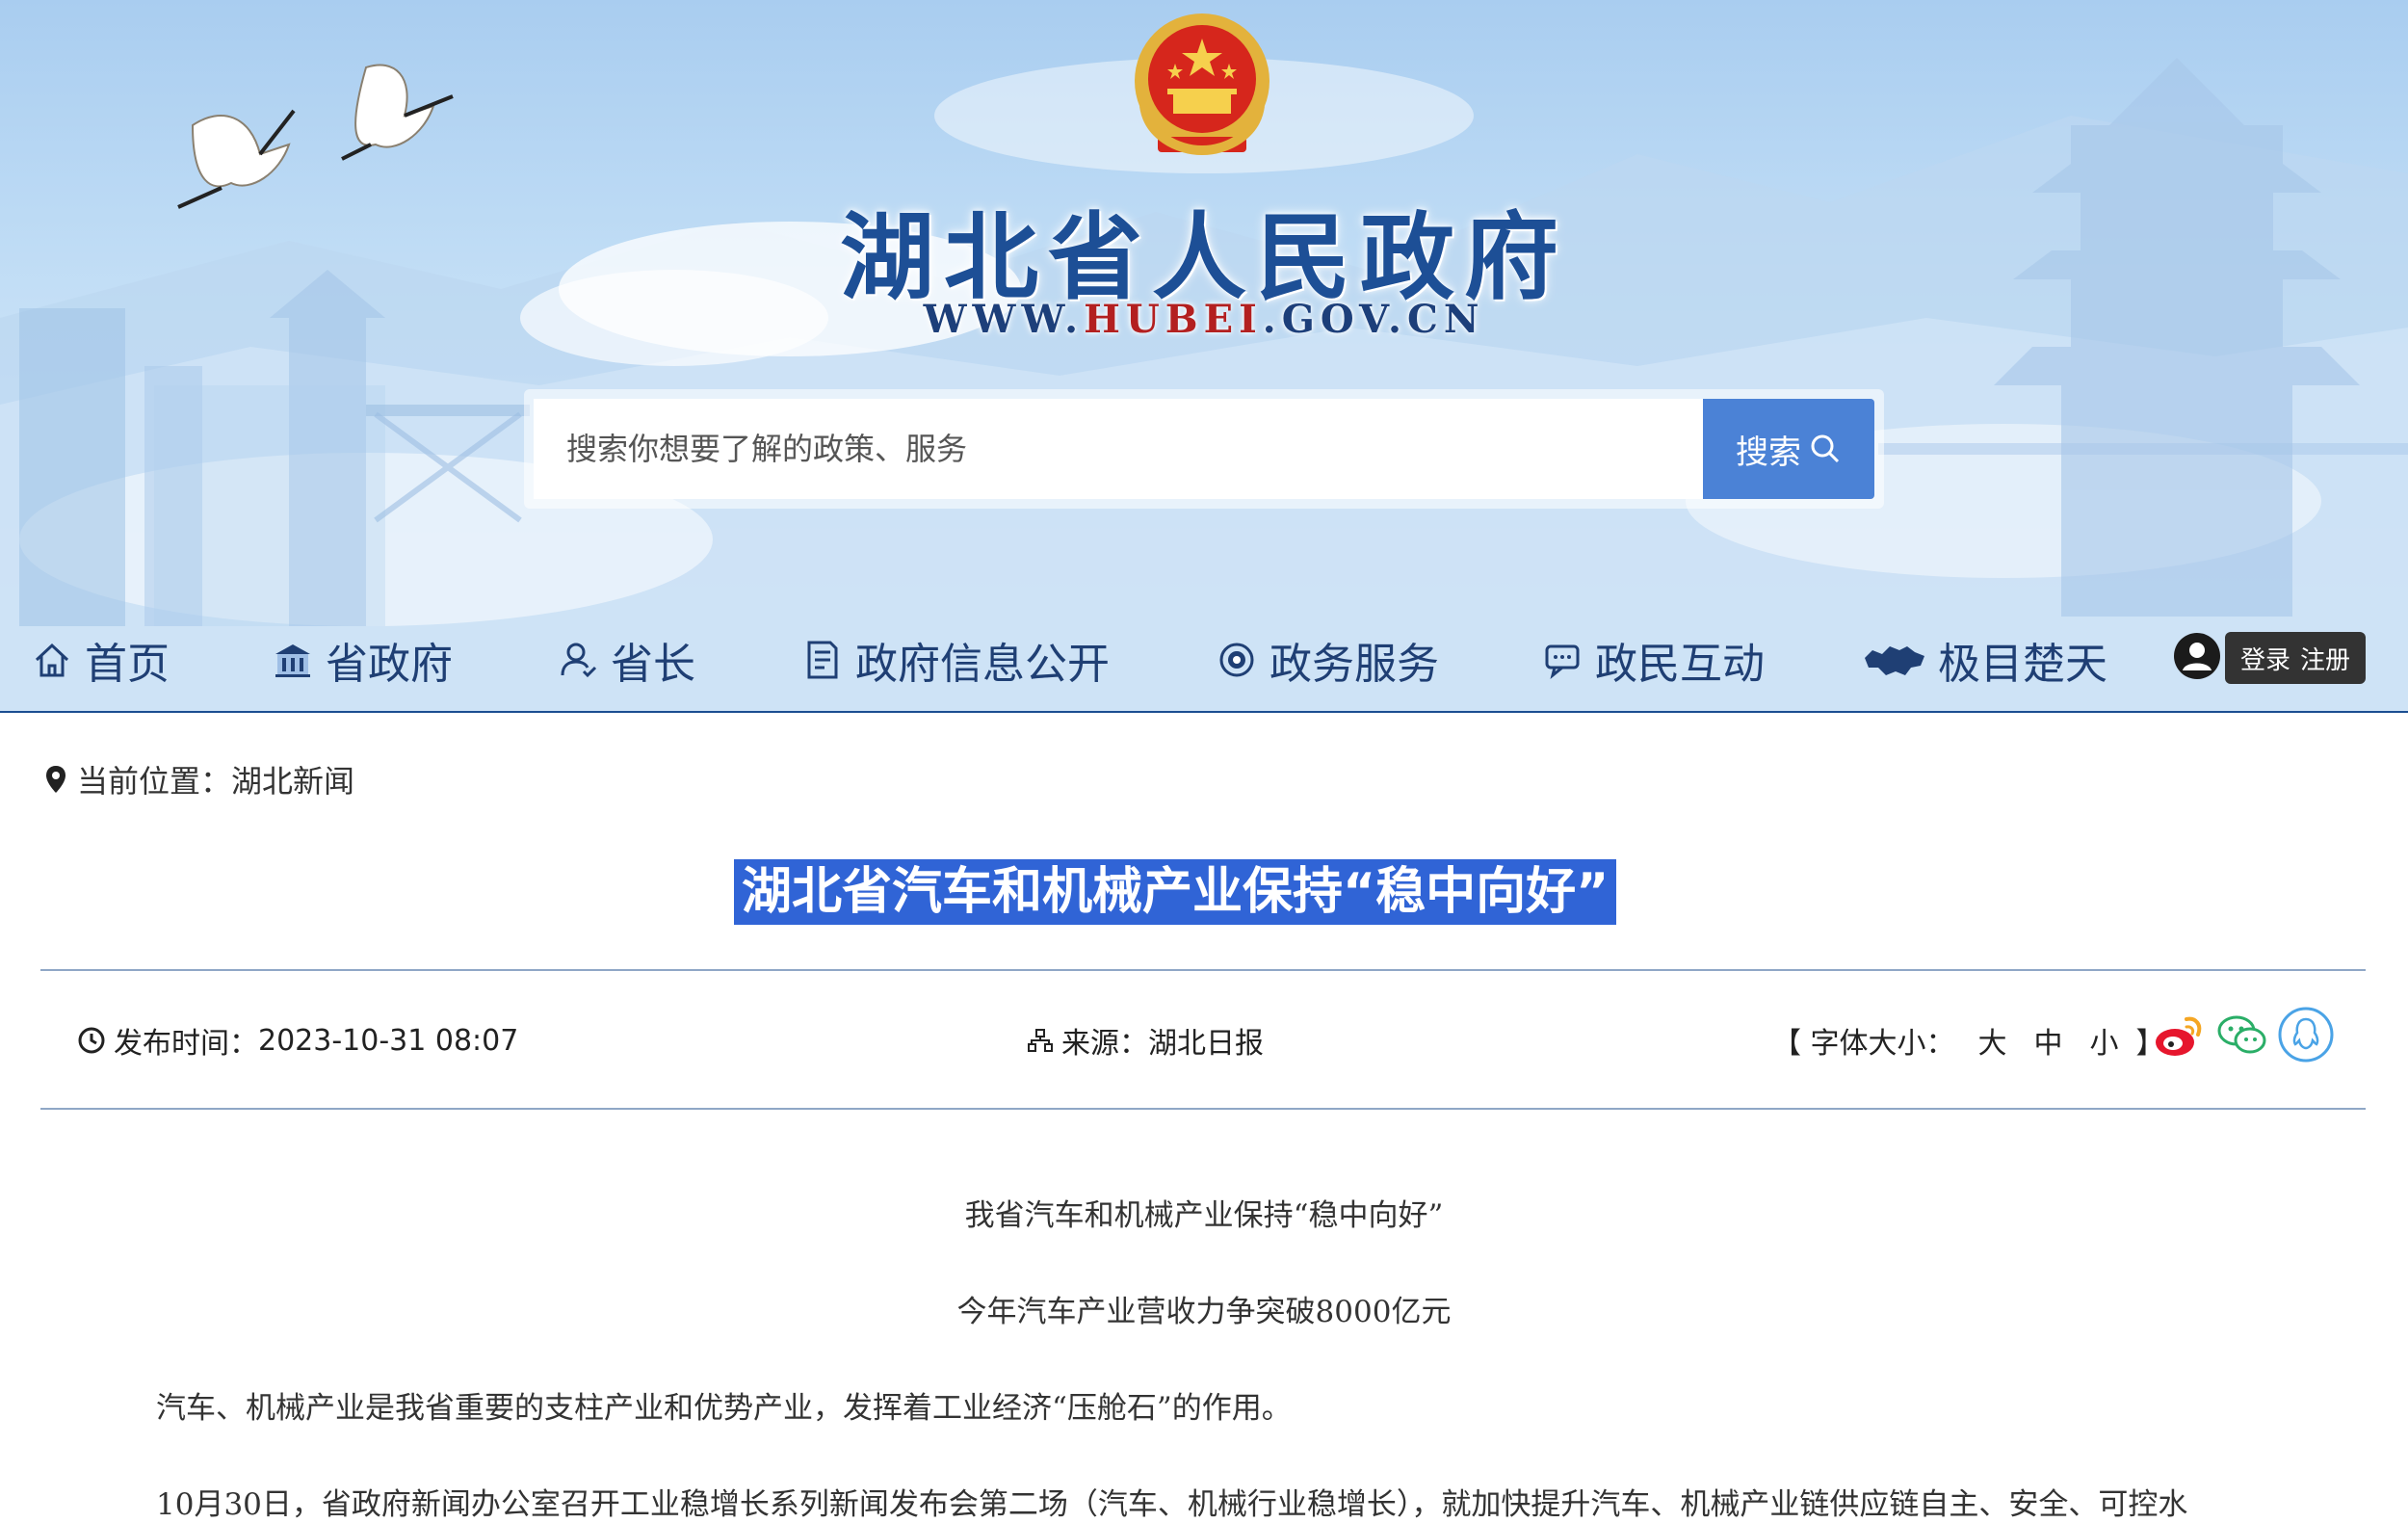  I want to click on nav-item-home: 首页, so click(100, 660).